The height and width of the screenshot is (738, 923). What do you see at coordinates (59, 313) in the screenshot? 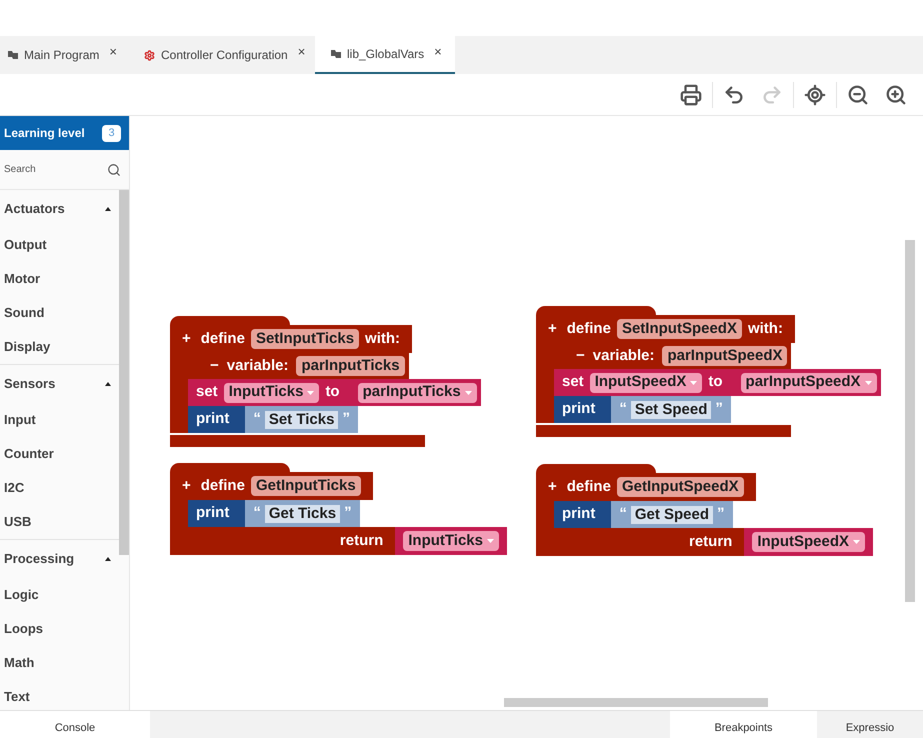
I see `category-item: Sound` at bounding box center [59, 313].